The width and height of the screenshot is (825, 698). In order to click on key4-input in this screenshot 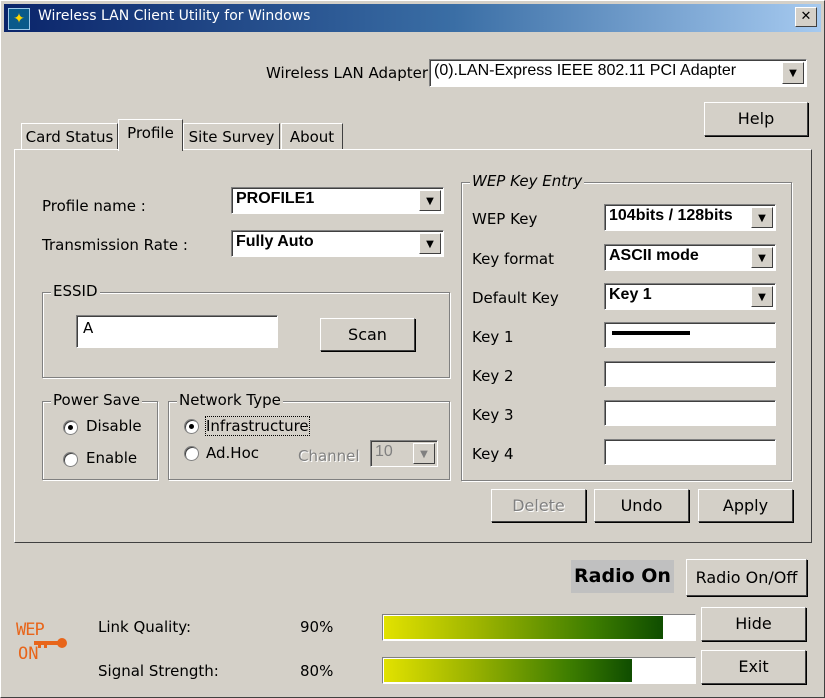, I will do `click(690, 452)`.